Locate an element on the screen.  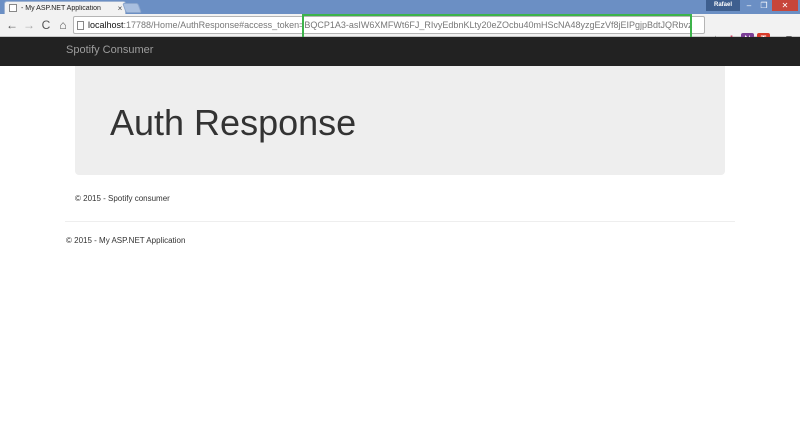
footer-divider is located at coordinates (400, 221).